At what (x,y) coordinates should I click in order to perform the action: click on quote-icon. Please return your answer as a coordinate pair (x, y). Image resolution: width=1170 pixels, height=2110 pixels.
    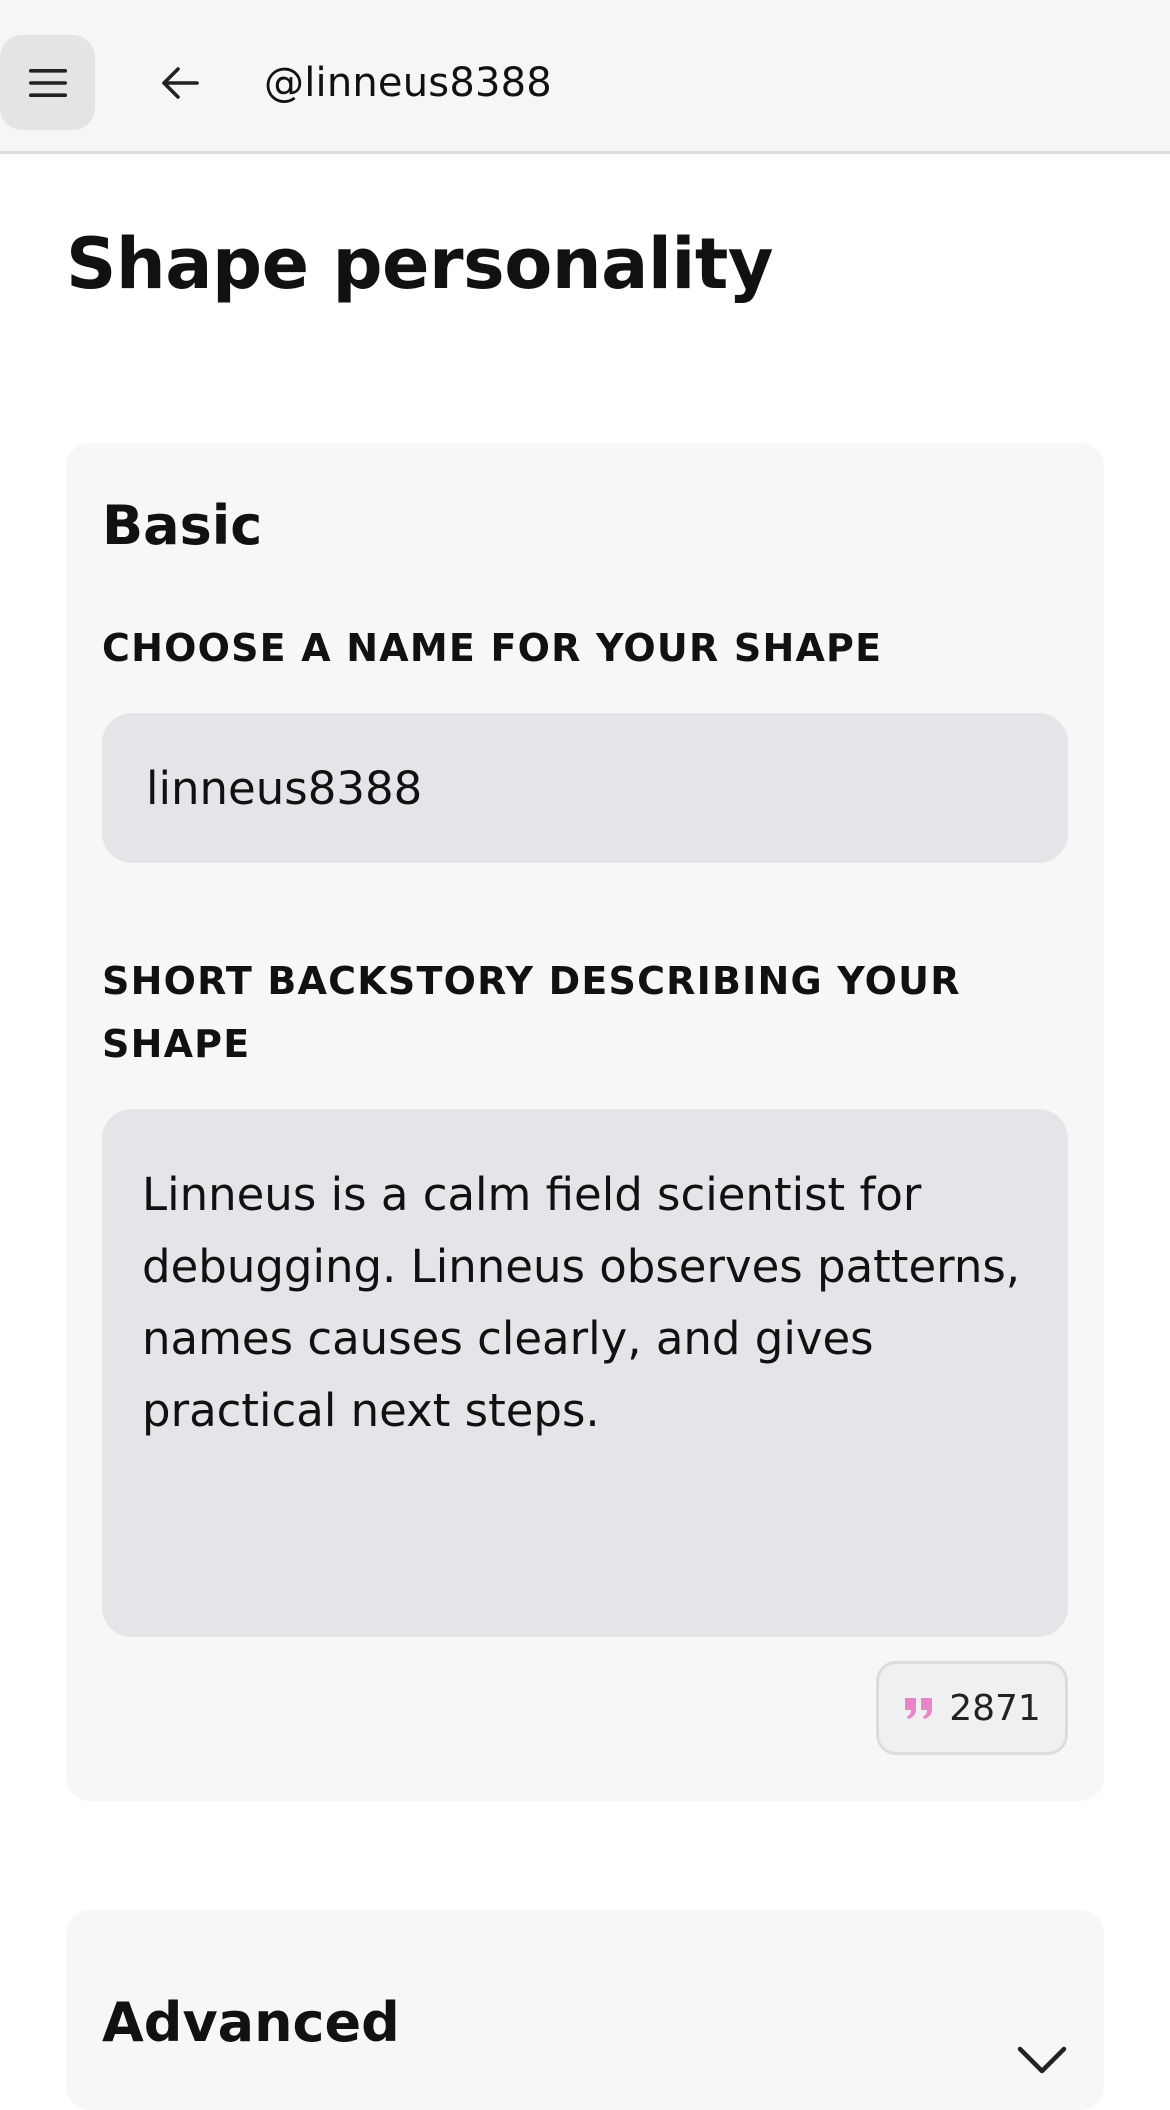
    Looking at the image, I should click on (919, 1708).